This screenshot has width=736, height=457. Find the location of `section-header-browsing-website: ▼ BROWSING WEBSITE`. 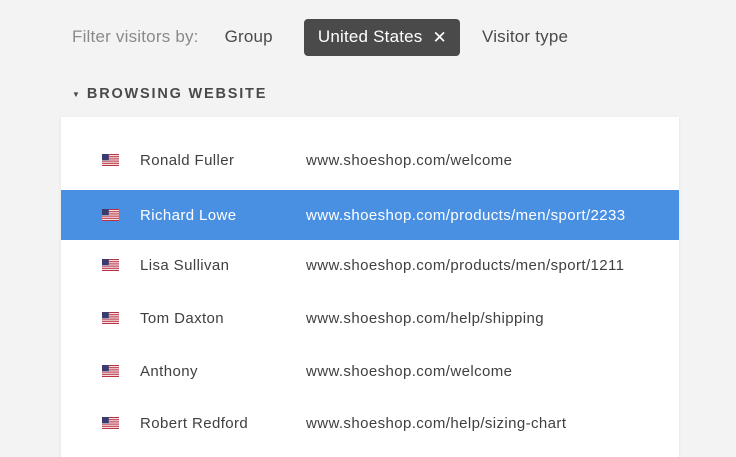

section-header-browsing-website: ▼ BROWSING WEBSITE is located at coordinates (169, 94).